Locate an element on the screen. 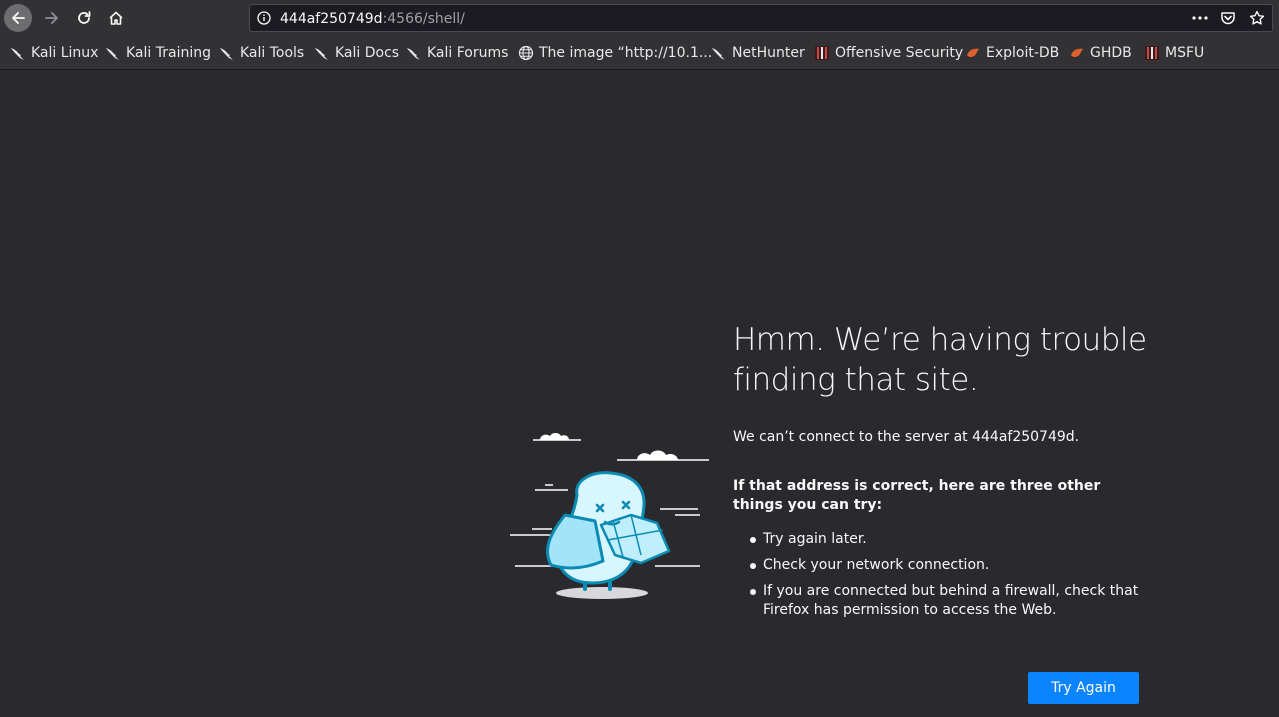 The height and width of the screenshot is (717, 1279). info-icon is located at coordinates (264, 18).